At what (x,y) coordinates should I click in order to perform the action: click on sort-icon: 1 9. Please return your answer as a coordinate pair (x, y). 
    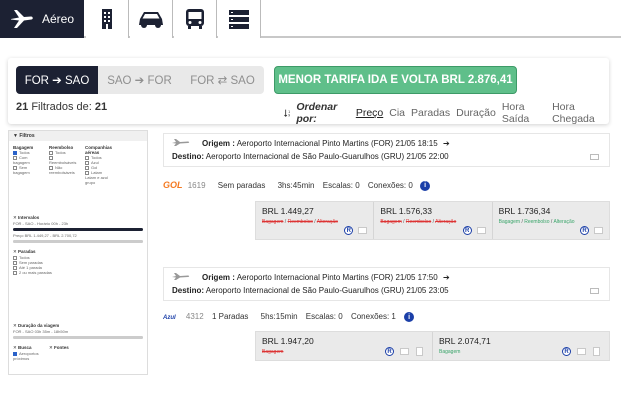
    Looking at the image, I should click on (287, 113).